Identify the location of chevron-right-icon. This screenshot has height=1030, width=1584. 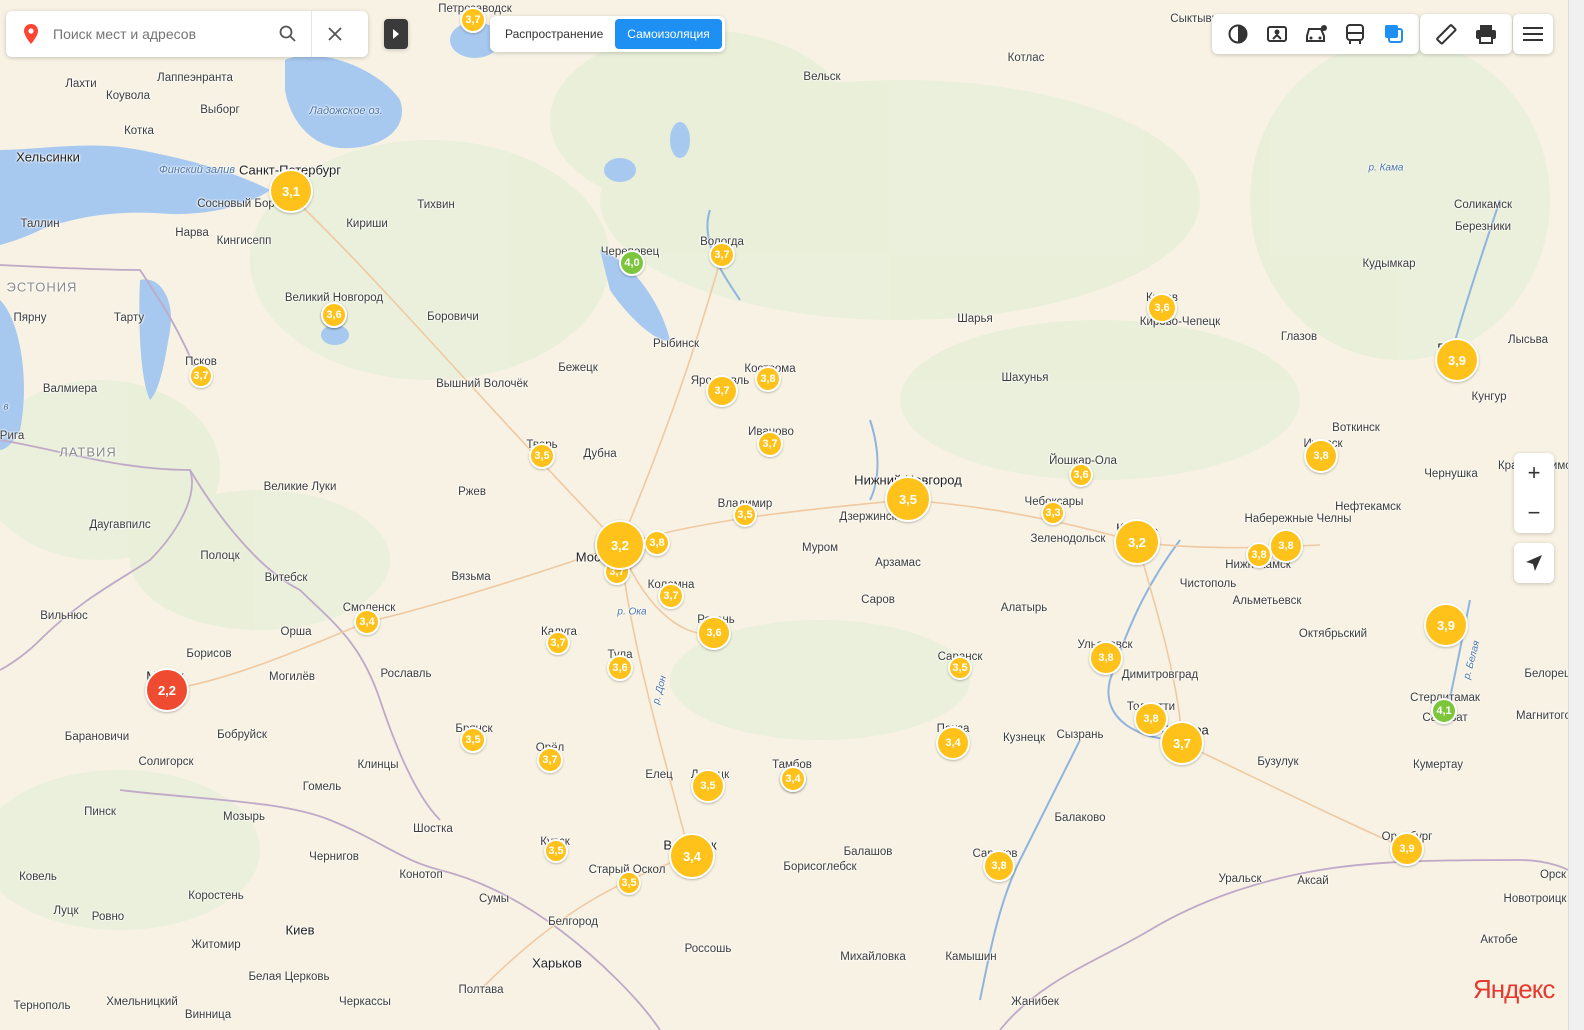
(396, 34).